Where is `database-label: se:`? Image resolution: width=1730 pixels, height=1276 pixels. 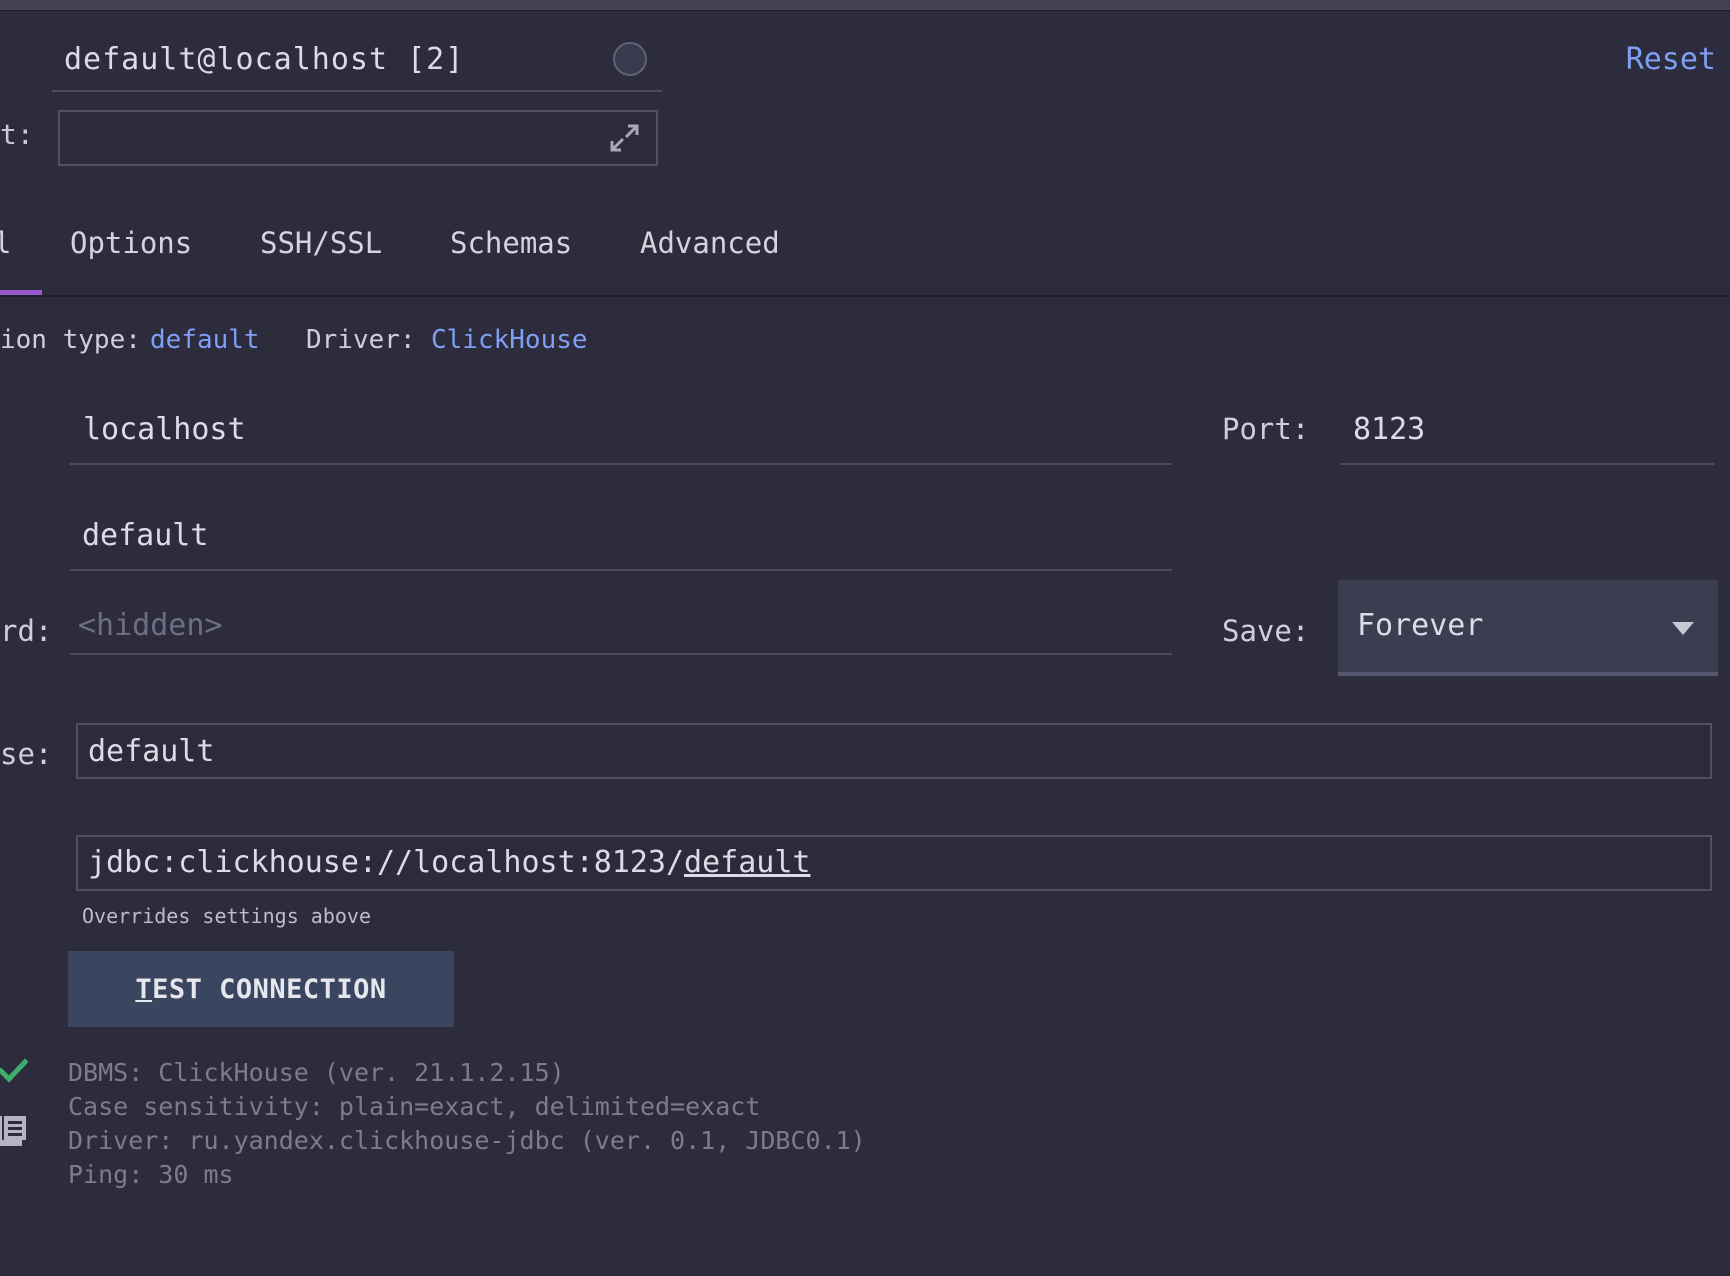
database-label: se: is located at coordinates (26, 754).